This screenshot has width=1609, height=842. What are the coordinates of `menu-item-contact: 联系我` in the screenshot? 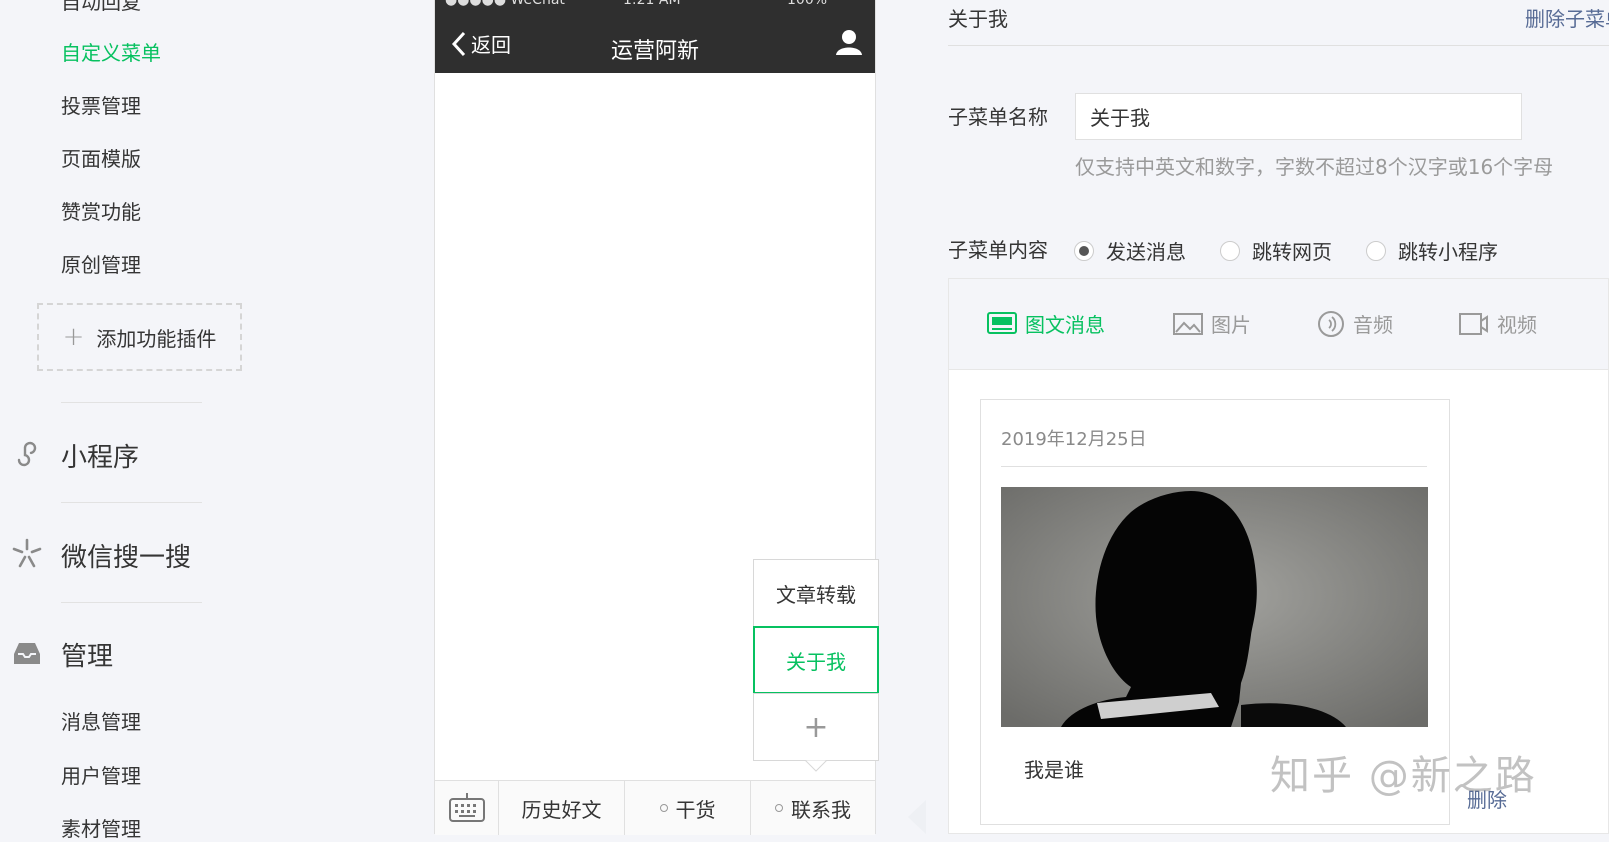 It's located at (813, 808).